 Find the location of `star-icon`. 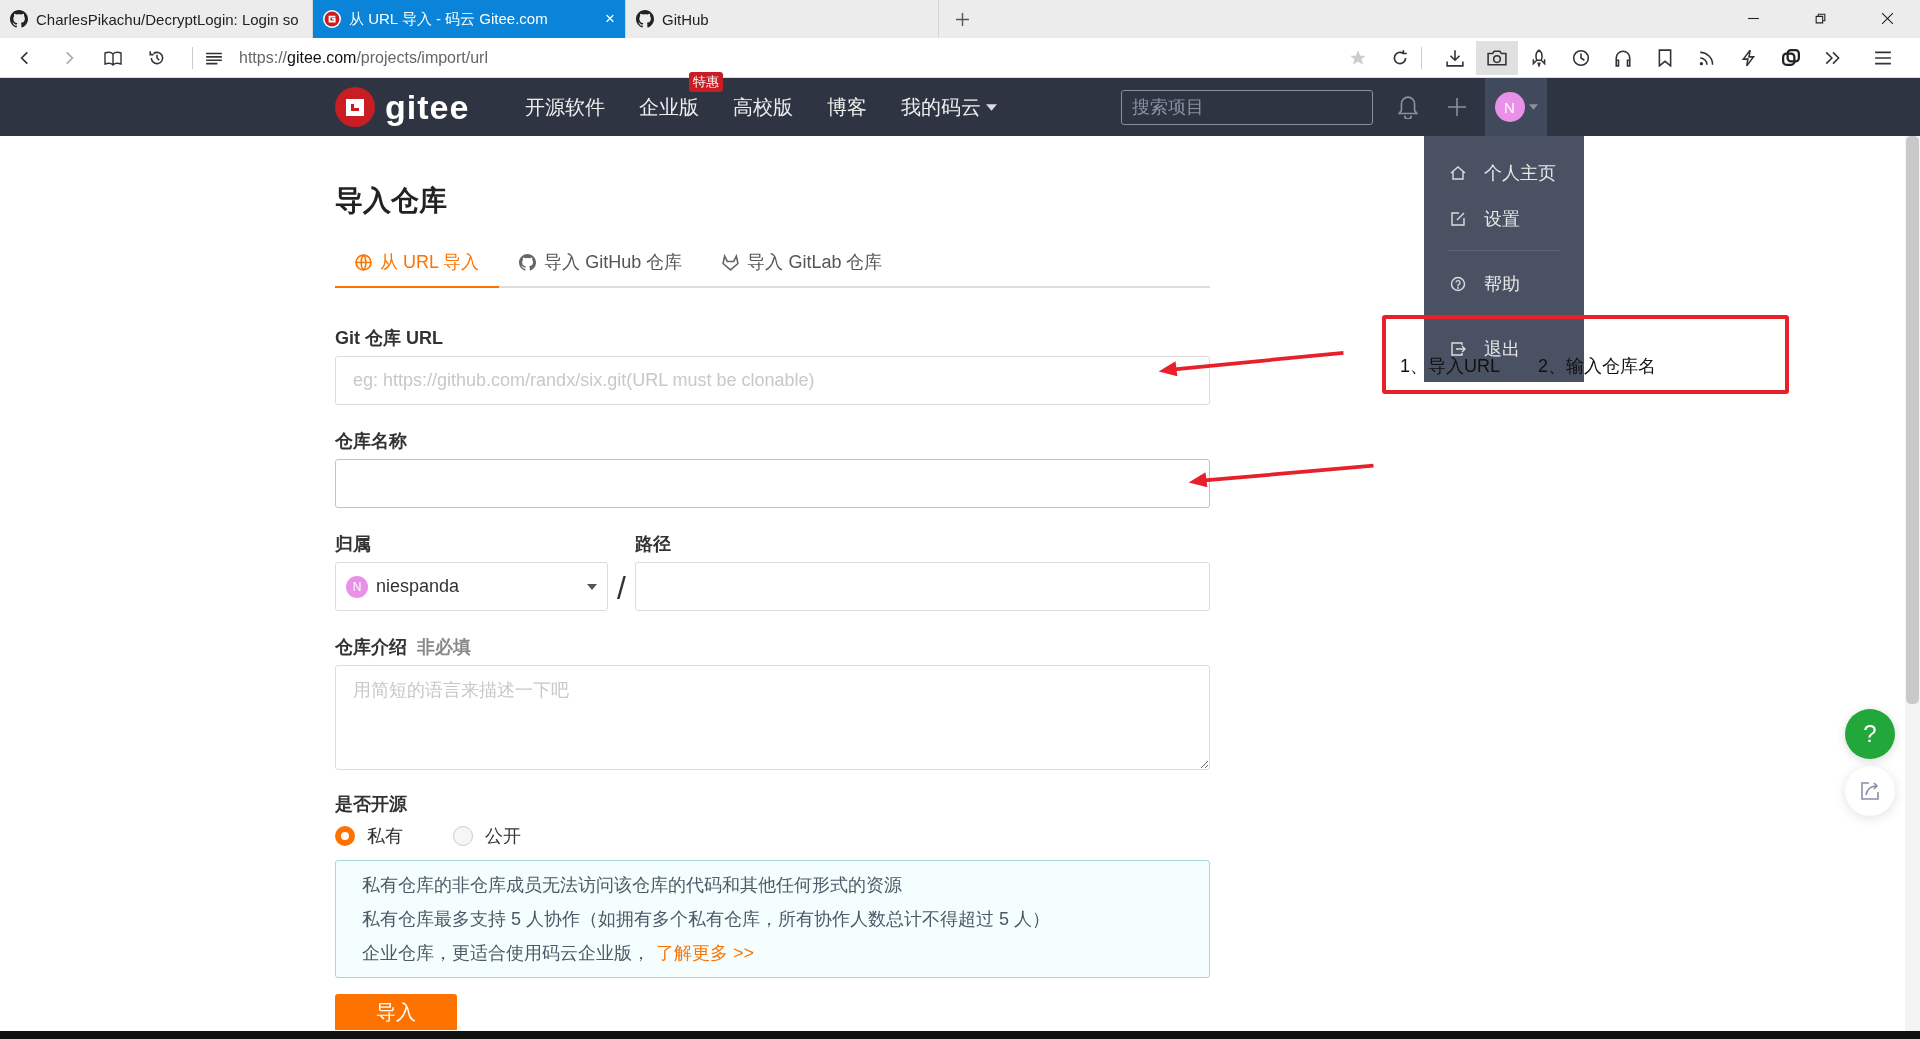

star-icon is located at coordinates (1358, 57).